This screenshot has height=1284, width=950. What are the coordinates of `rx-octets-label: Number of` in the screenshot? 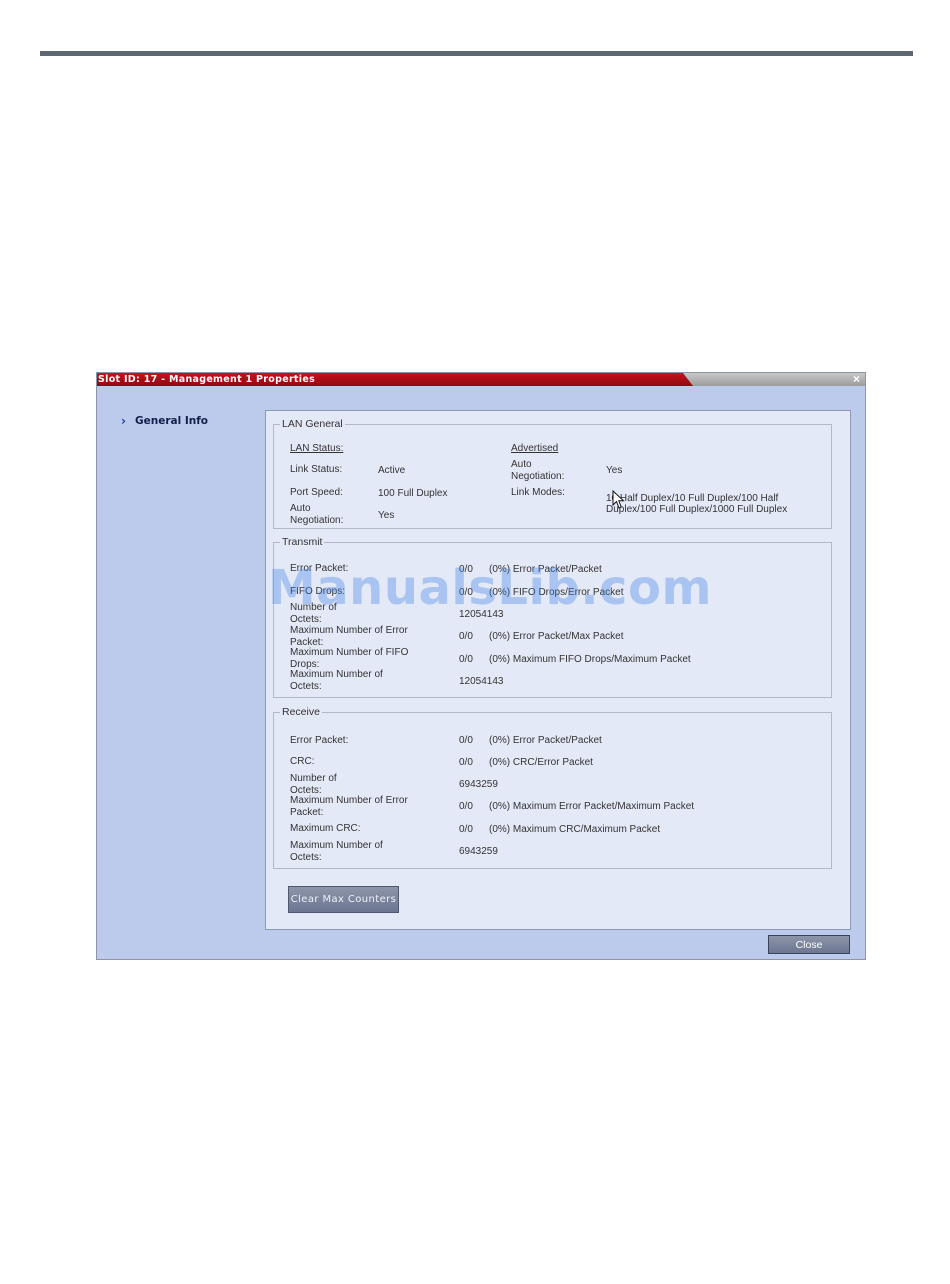 It's located at (313, 778).